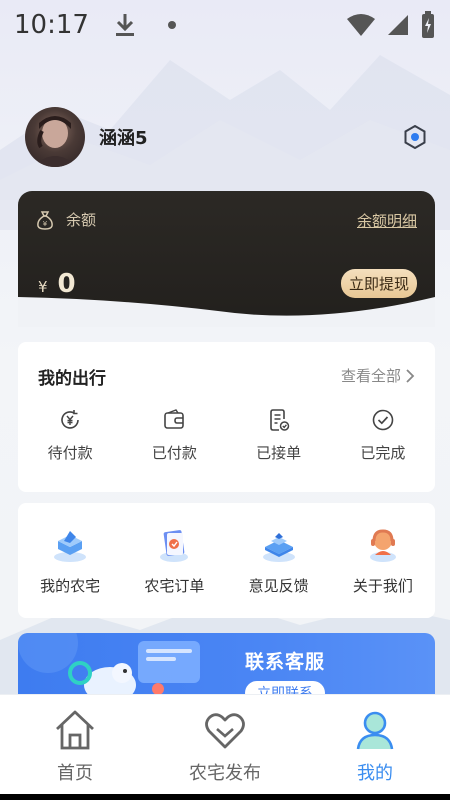 The image size is (450, 800). What do you see at coordinates (361, 25) in the screenshot?
I see `wifi-icon` at bounding box center [361, 25].